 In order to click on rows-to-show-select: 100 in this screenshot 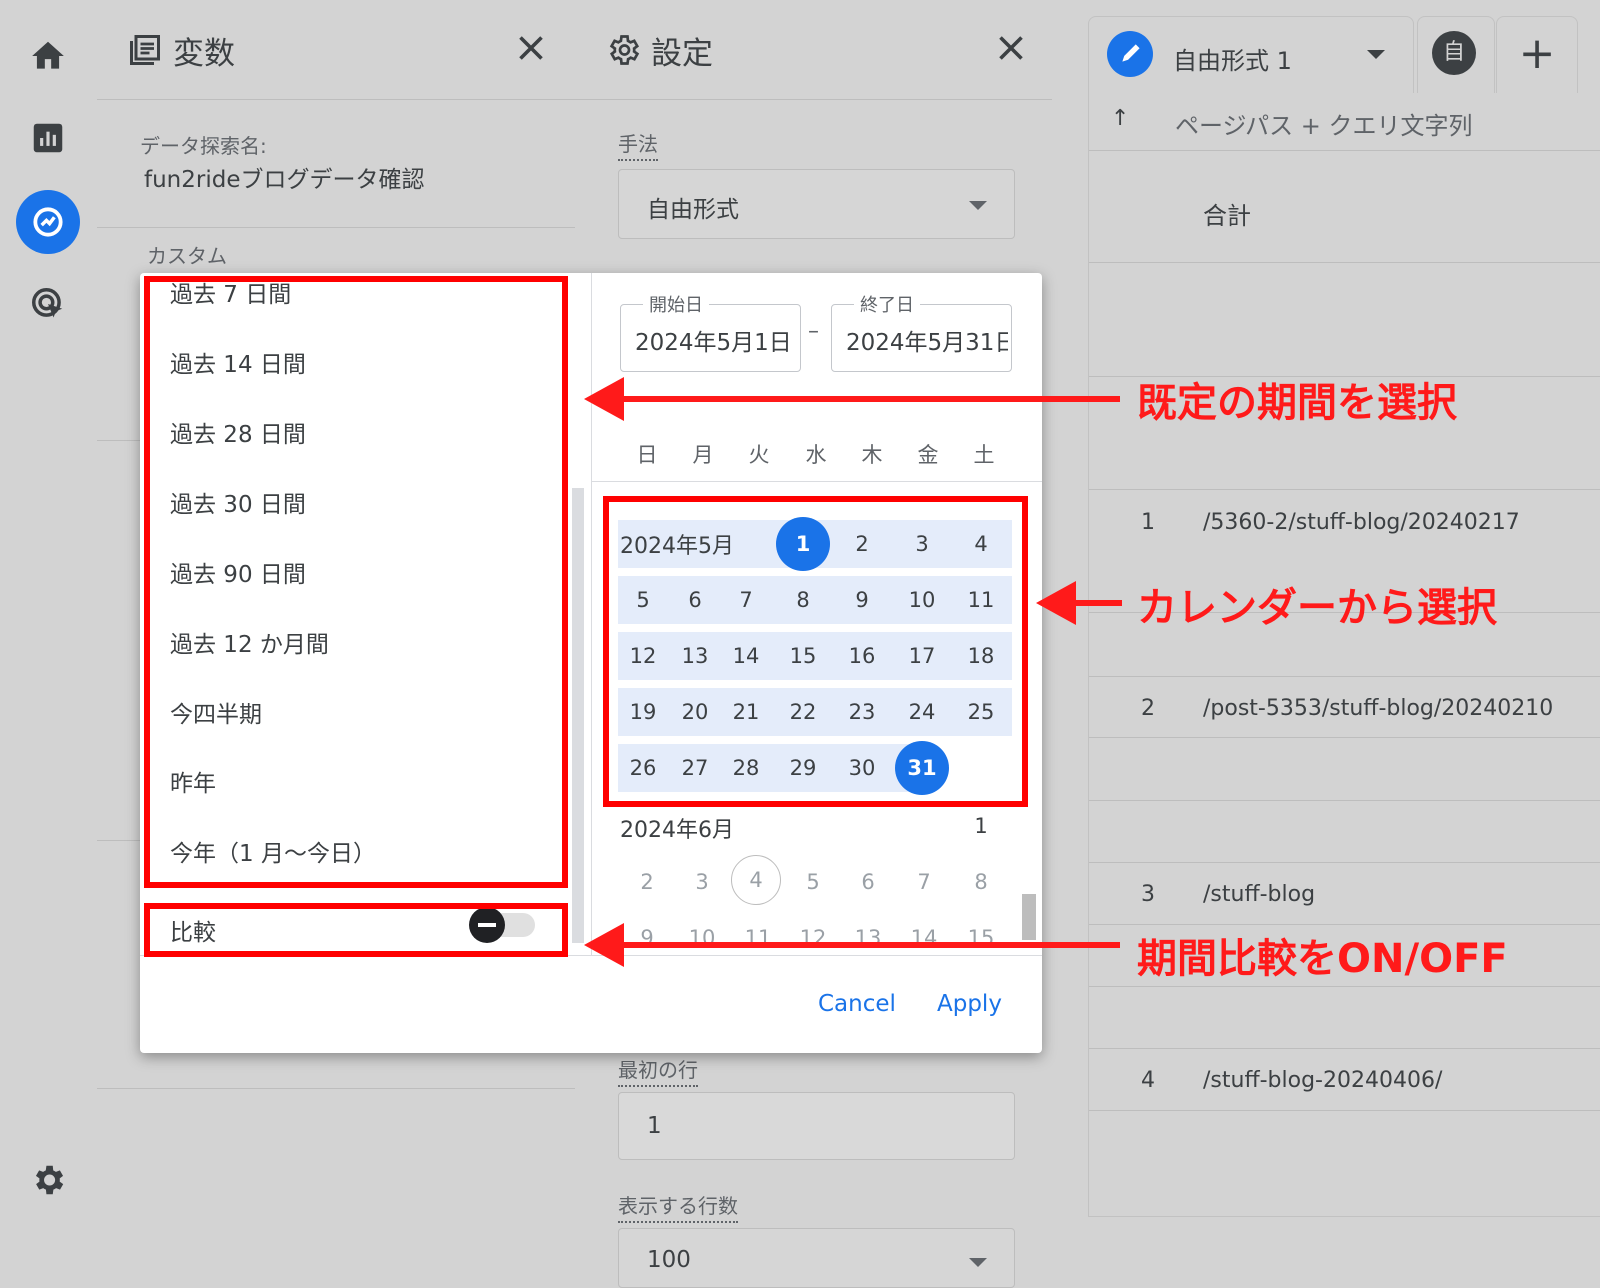, I will do `click(816, 1258)`.